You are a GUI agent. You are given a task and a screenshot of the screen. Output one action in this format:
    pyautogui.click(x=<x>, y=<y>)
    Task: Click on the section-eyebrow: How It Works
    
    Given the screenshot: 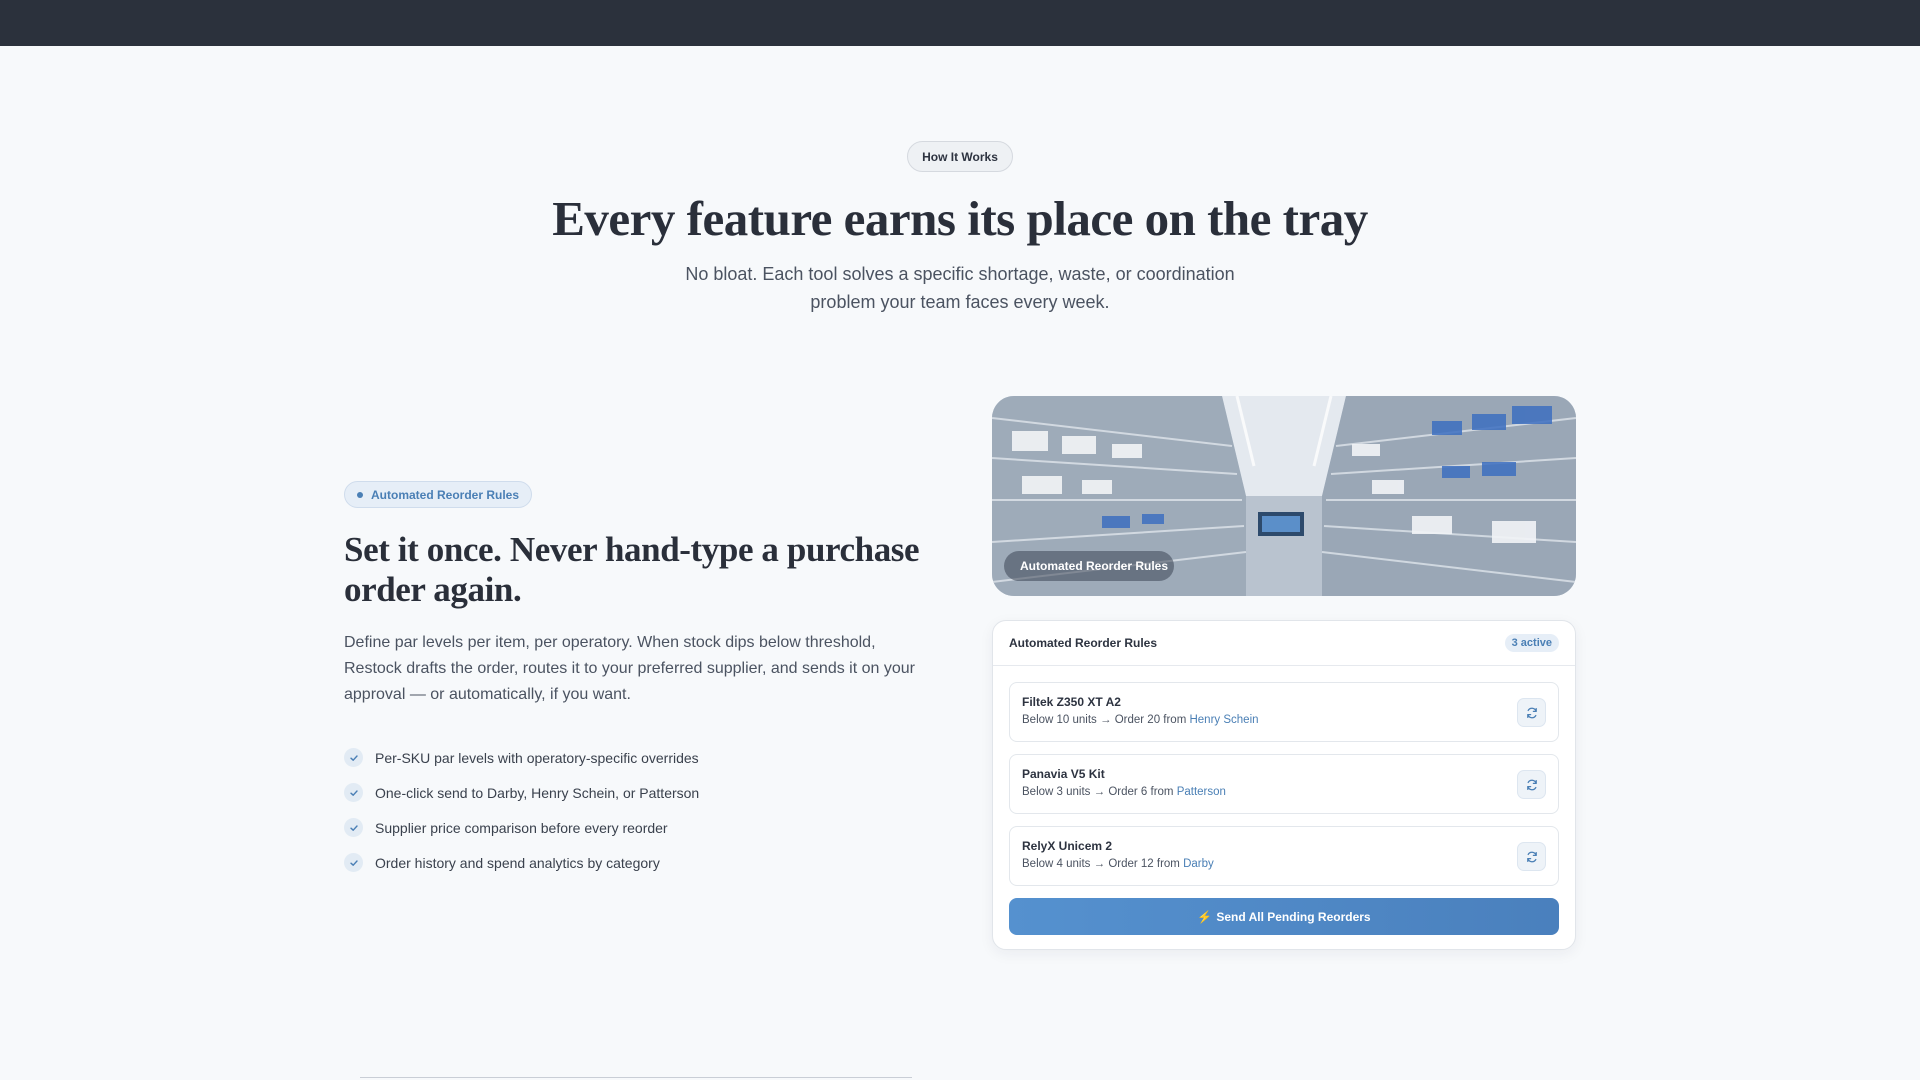 What is the action you would take?
    pyautogui.click(x=960, y=156)
    